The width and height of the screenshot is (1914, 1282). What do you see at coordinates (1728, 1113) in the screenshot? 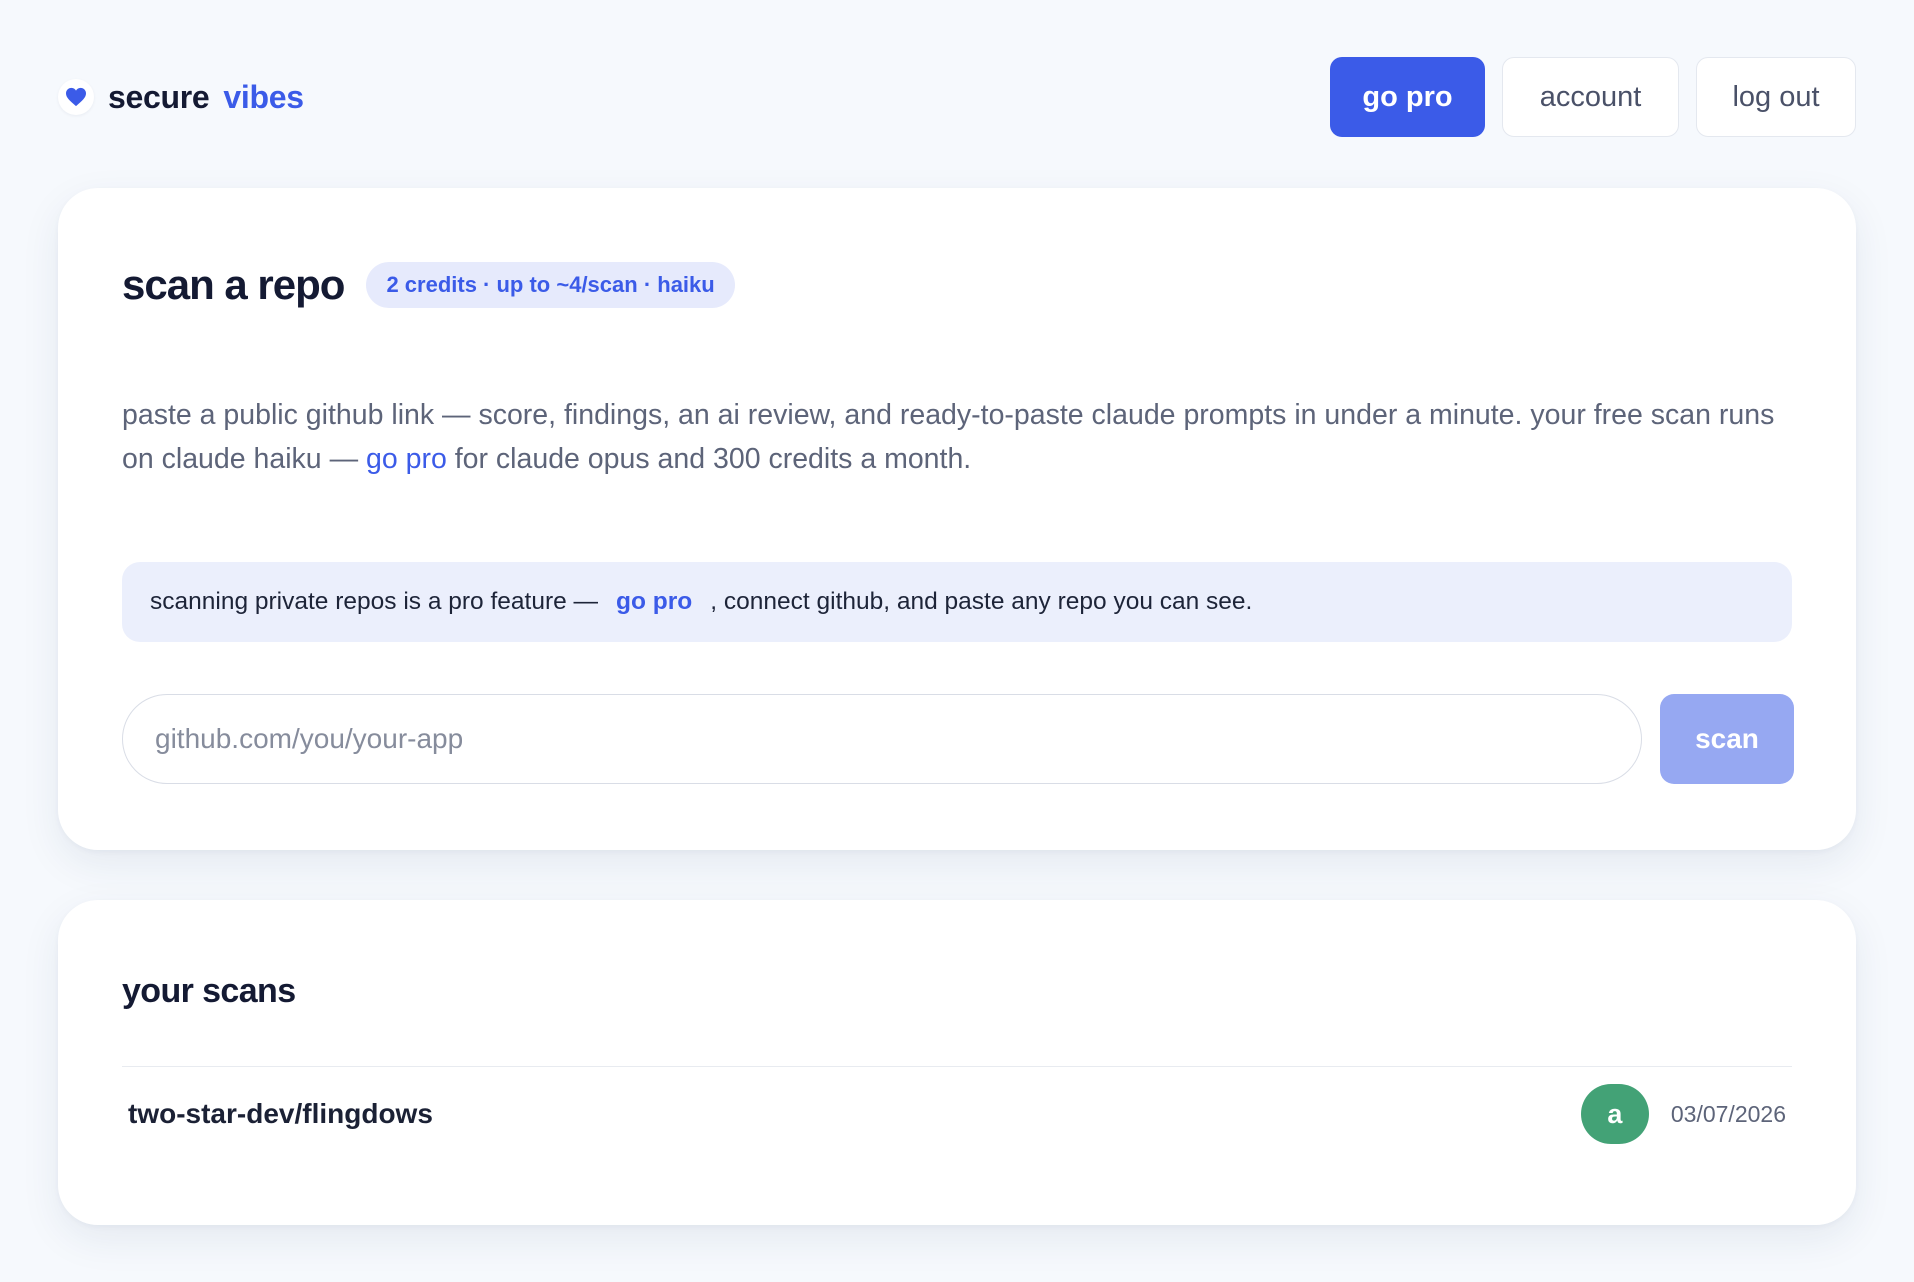
I see `scan-date: 03/07/2026` at bounding box center [1728, 1113].